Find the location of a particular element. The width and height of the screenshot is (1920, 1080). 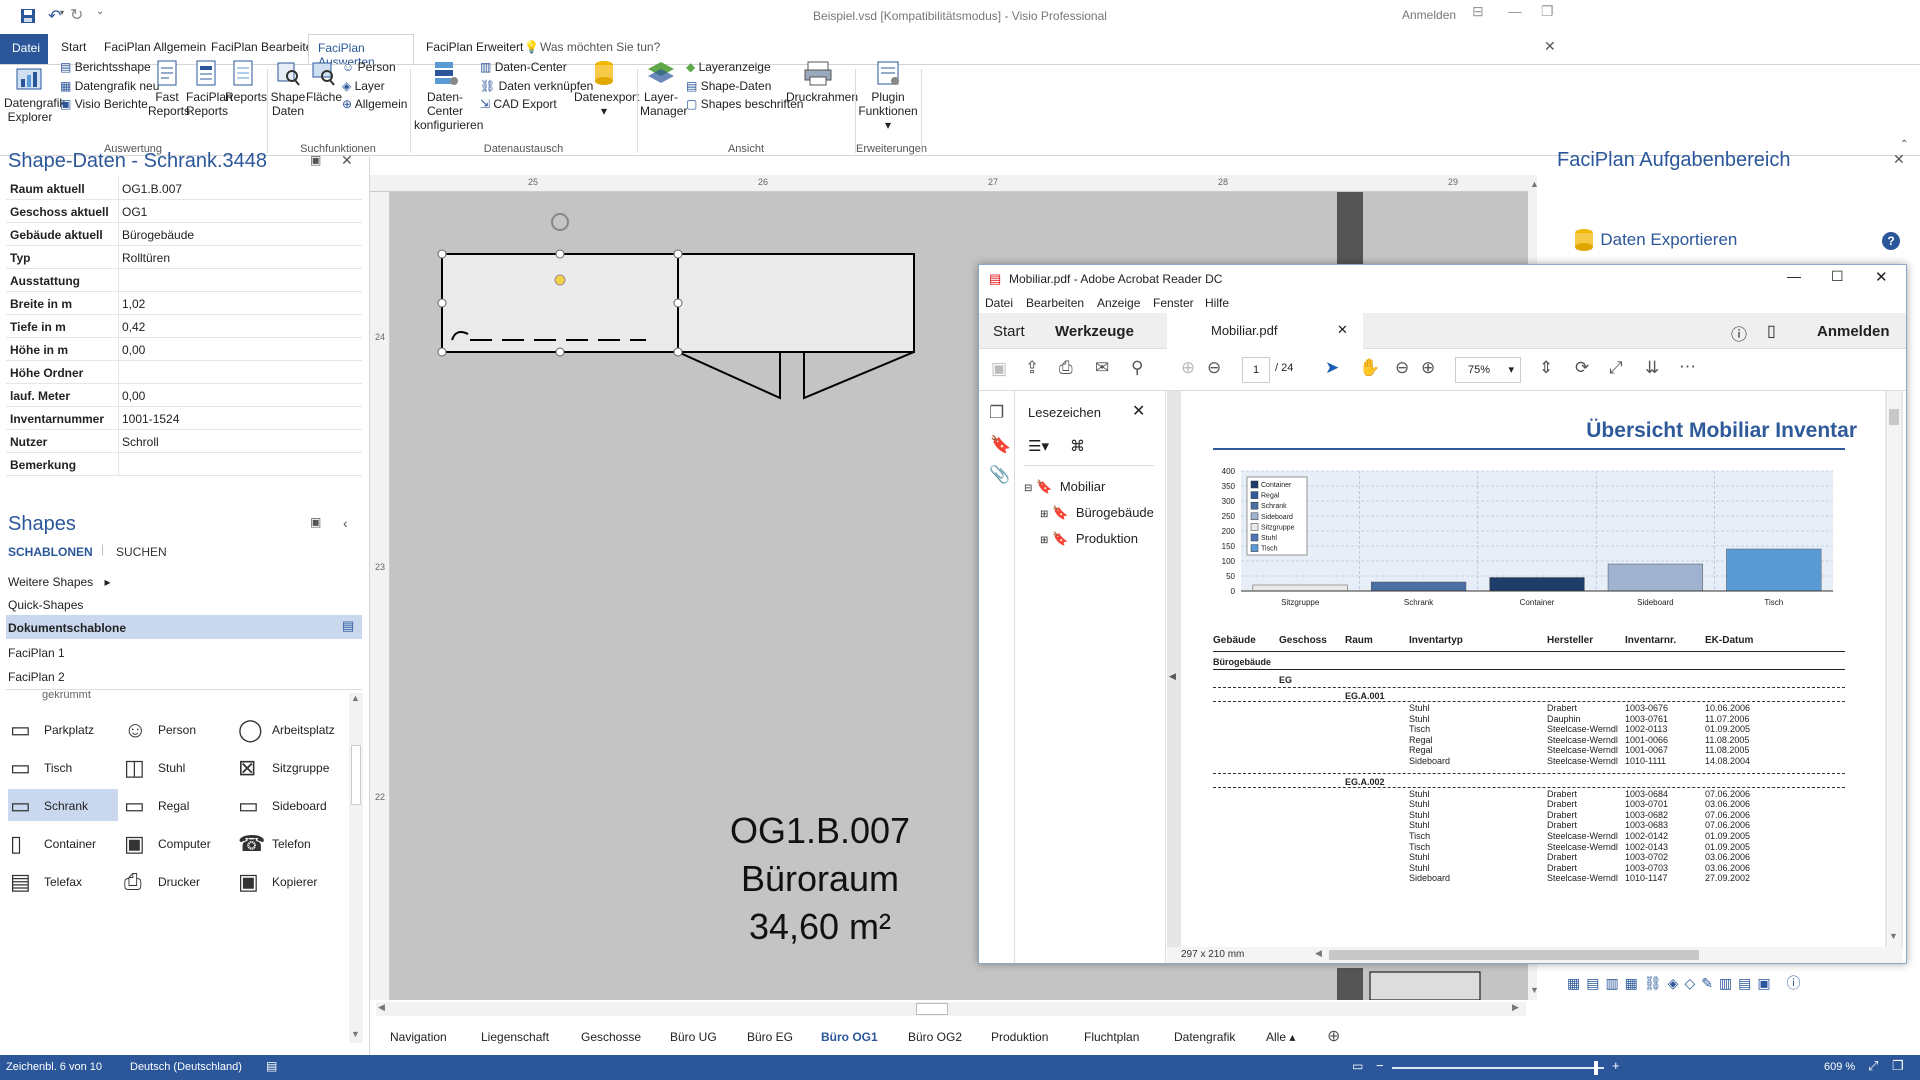

property-value: 0,42 is located at coordinates (133, 327).